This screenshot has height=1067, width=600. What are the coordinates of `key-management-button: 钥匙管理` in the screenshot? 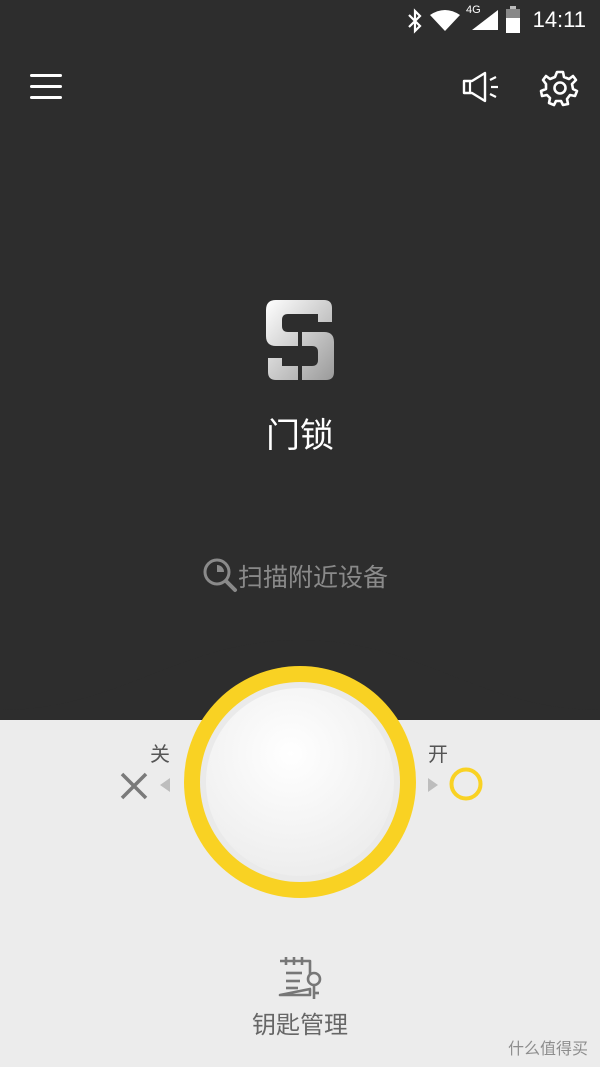 It's located at (300, 1000).